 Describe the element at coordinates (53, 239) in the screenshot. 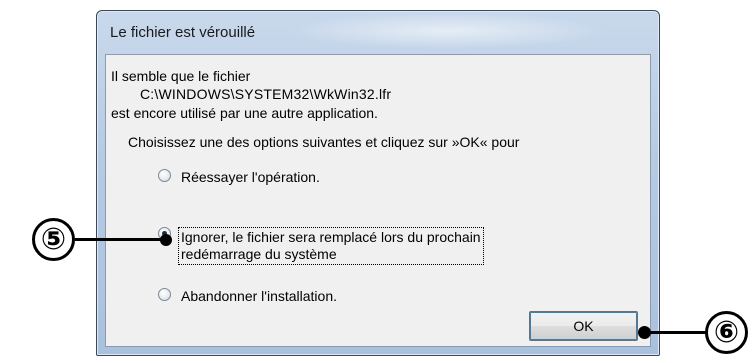

I see `callout-5: ⑤` at that location.